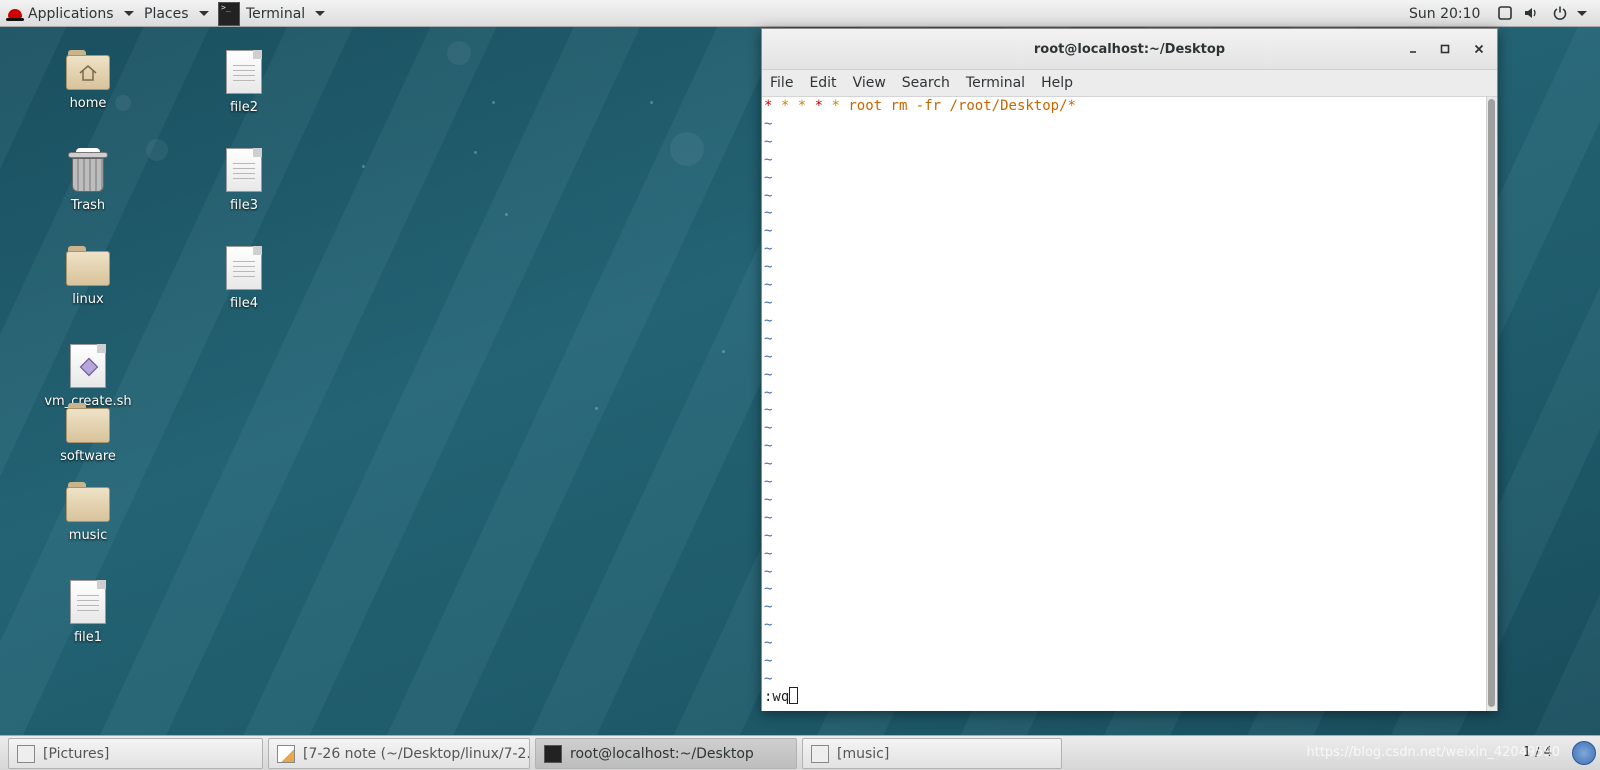 This screenshot has width=1600, height=770. What do you see at coordinates (926, 83) in the screenshot?
I see `menu-search: Search` at bounding box center [926, 83].